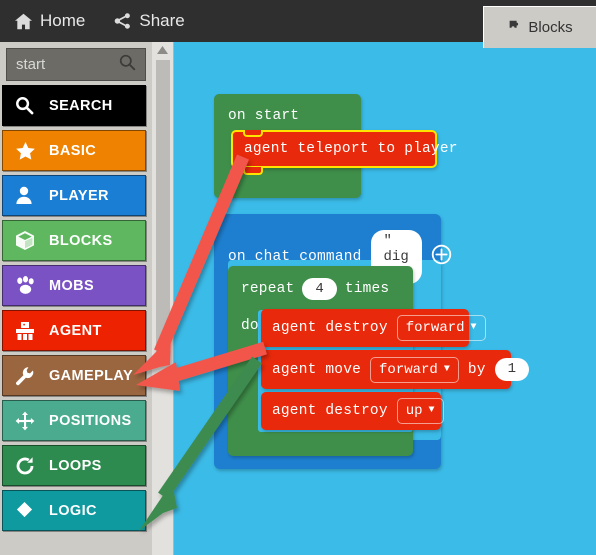 The height and width of the screenshot is (555, 596). I want to click on sidebar-item-gameplay: GAMEPLAY, so click(74, 375).